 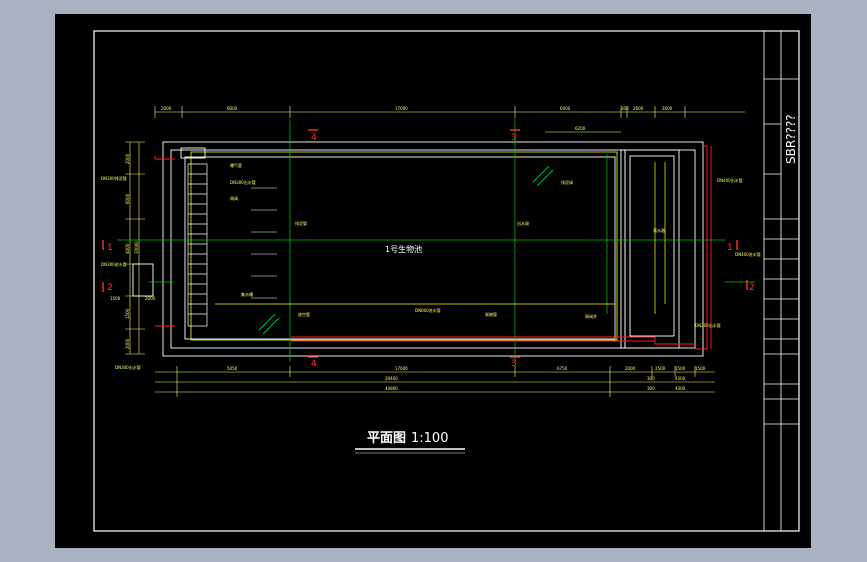 What do you see at coordinates (247, 294) in the screenshot?
I see `small-label-4: 集水槽` at bounding box center [247, 294].